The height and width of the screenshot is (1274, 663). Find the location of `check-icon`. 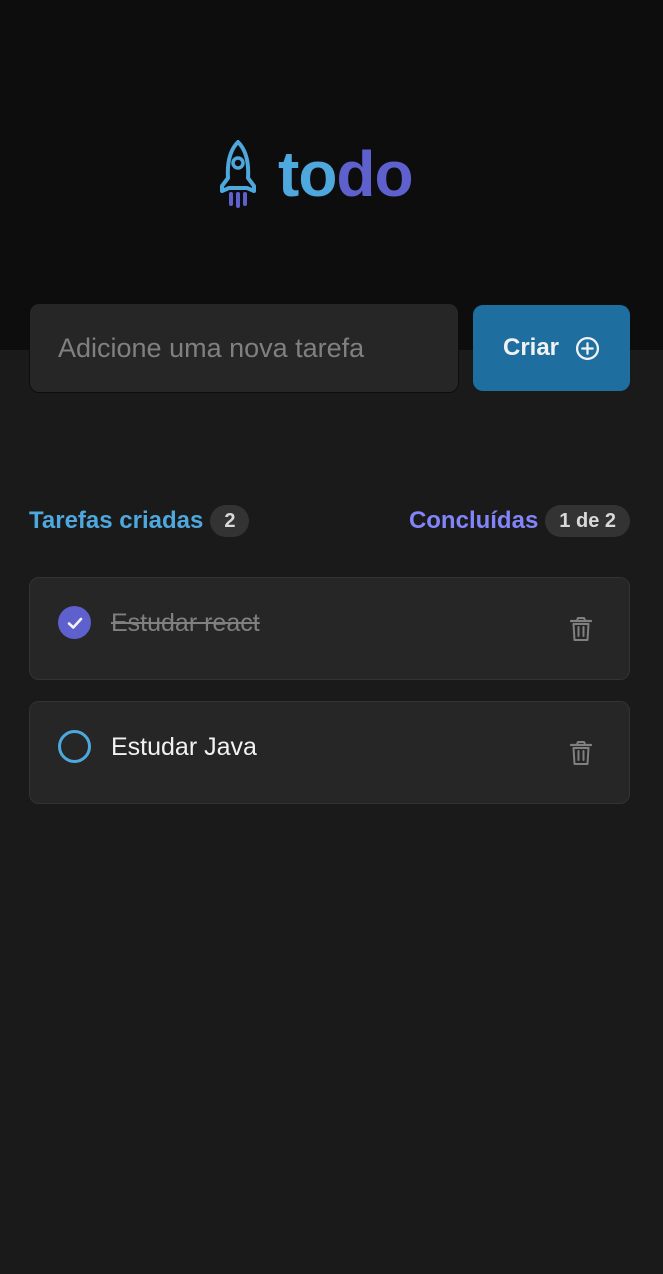

check-icon is located at coordinates (74, 623).